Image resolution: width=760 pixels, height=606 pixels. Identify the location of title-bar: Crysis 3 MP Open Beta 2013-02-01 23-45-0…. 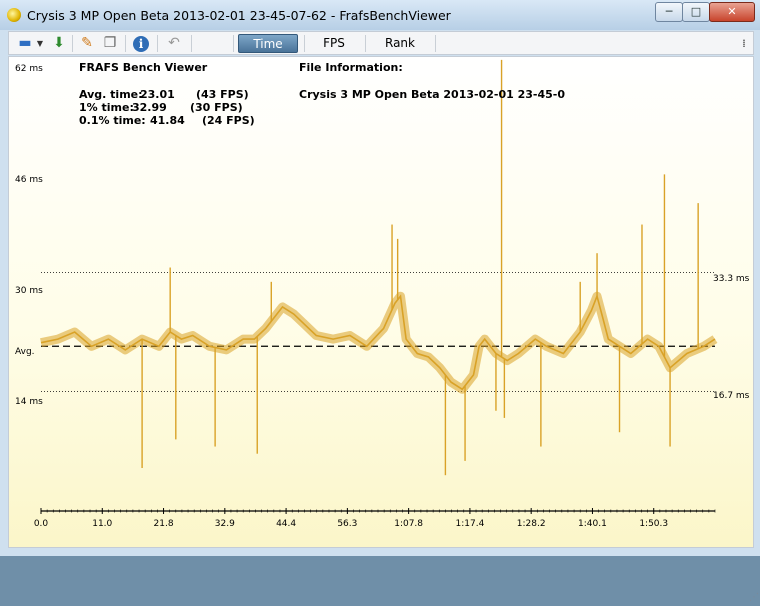
(380, 15).